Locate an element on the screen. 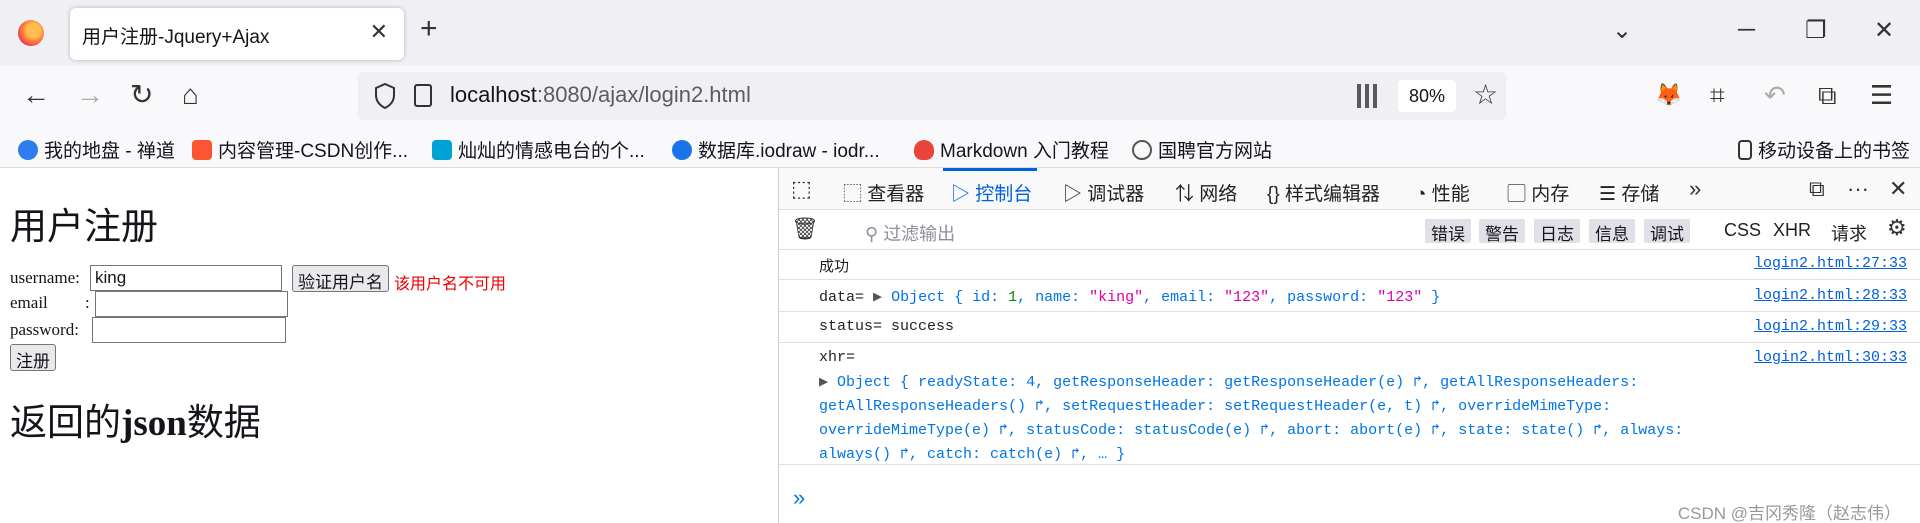 The height and width of the screenshot is (523, 1920). back-icon: ← is located at coordinates (36, 95).